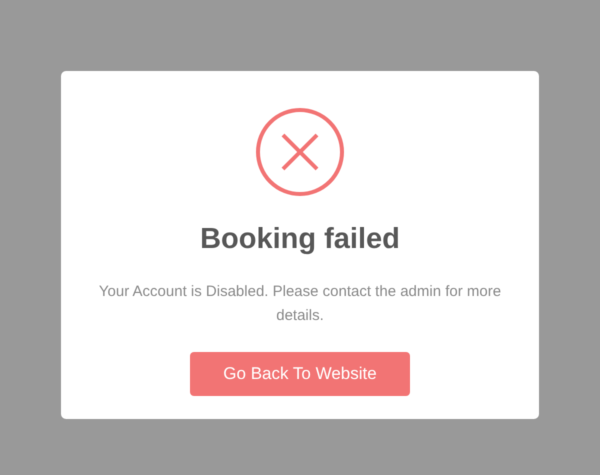 The image size is (600, 475). What do you see at coordinates (300, 239) in the screenshot?
I see `dialog-title: Booking failed` at bounding box center [300, 239].